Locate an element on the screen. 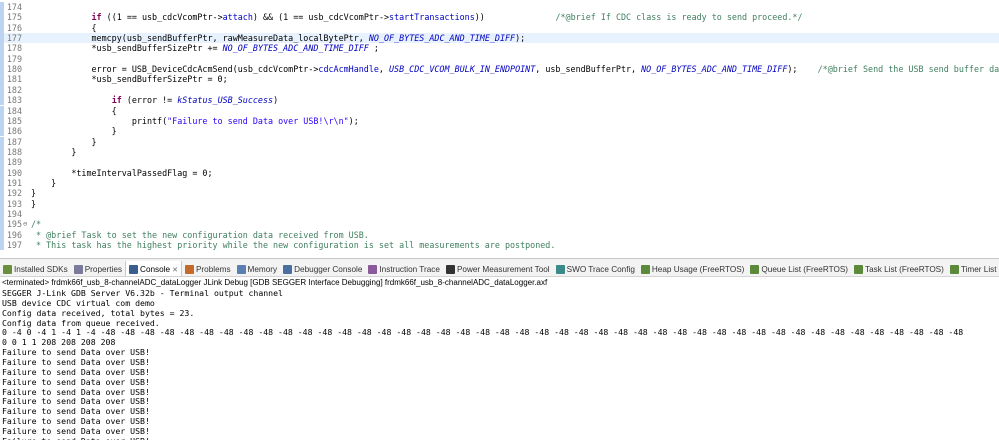 Image resolution: width=999 pixels, height=440 pixels. tab-instruction-trace: Instruction Trace is located at coordinates (404, 268).